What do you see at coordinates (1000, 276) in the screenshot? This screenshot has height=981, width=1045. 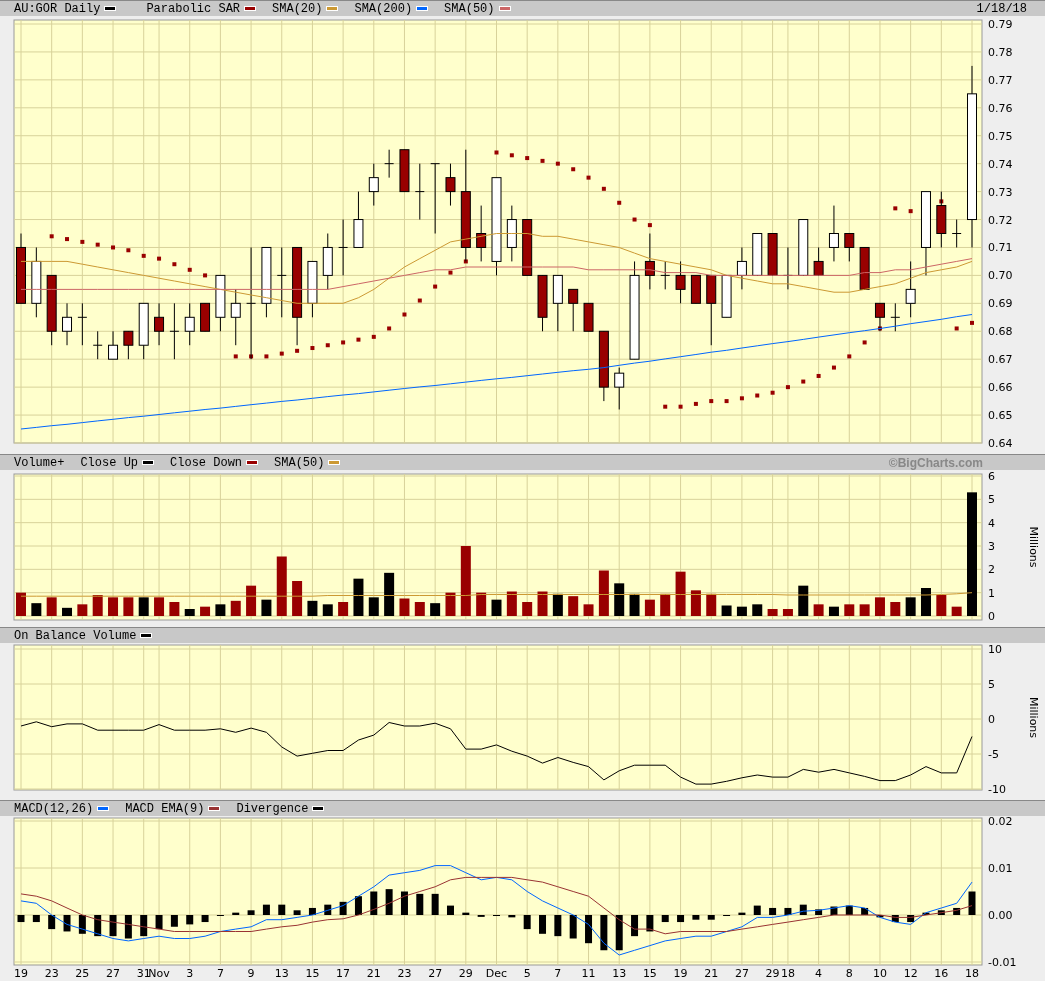 I see `axis-tick-label: 0.70` at bounding box center [1000, 276].